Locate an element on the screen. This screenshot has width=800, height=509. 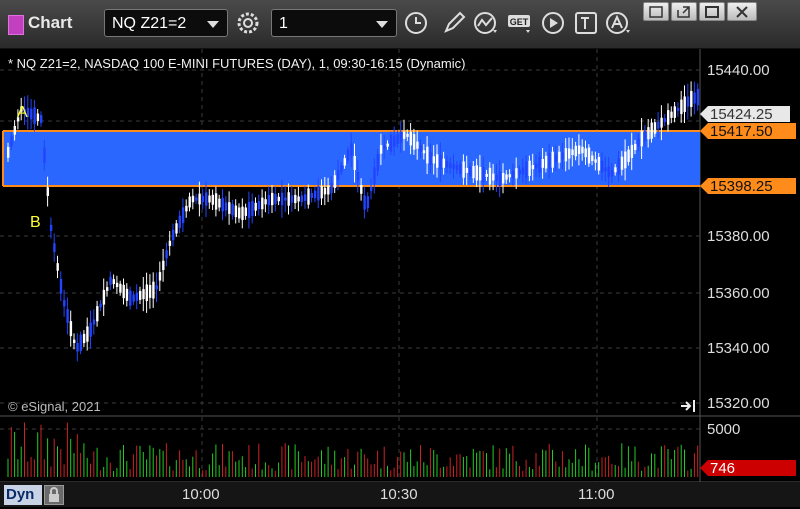
popout-button is located at coordinates (684, 11).